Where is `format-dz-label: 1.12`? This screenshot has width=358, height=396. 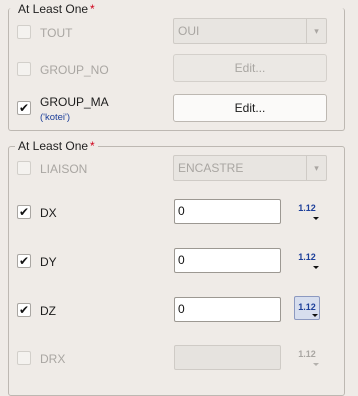
format-dz-label: 1.12 is located at coordinates (307, 307).